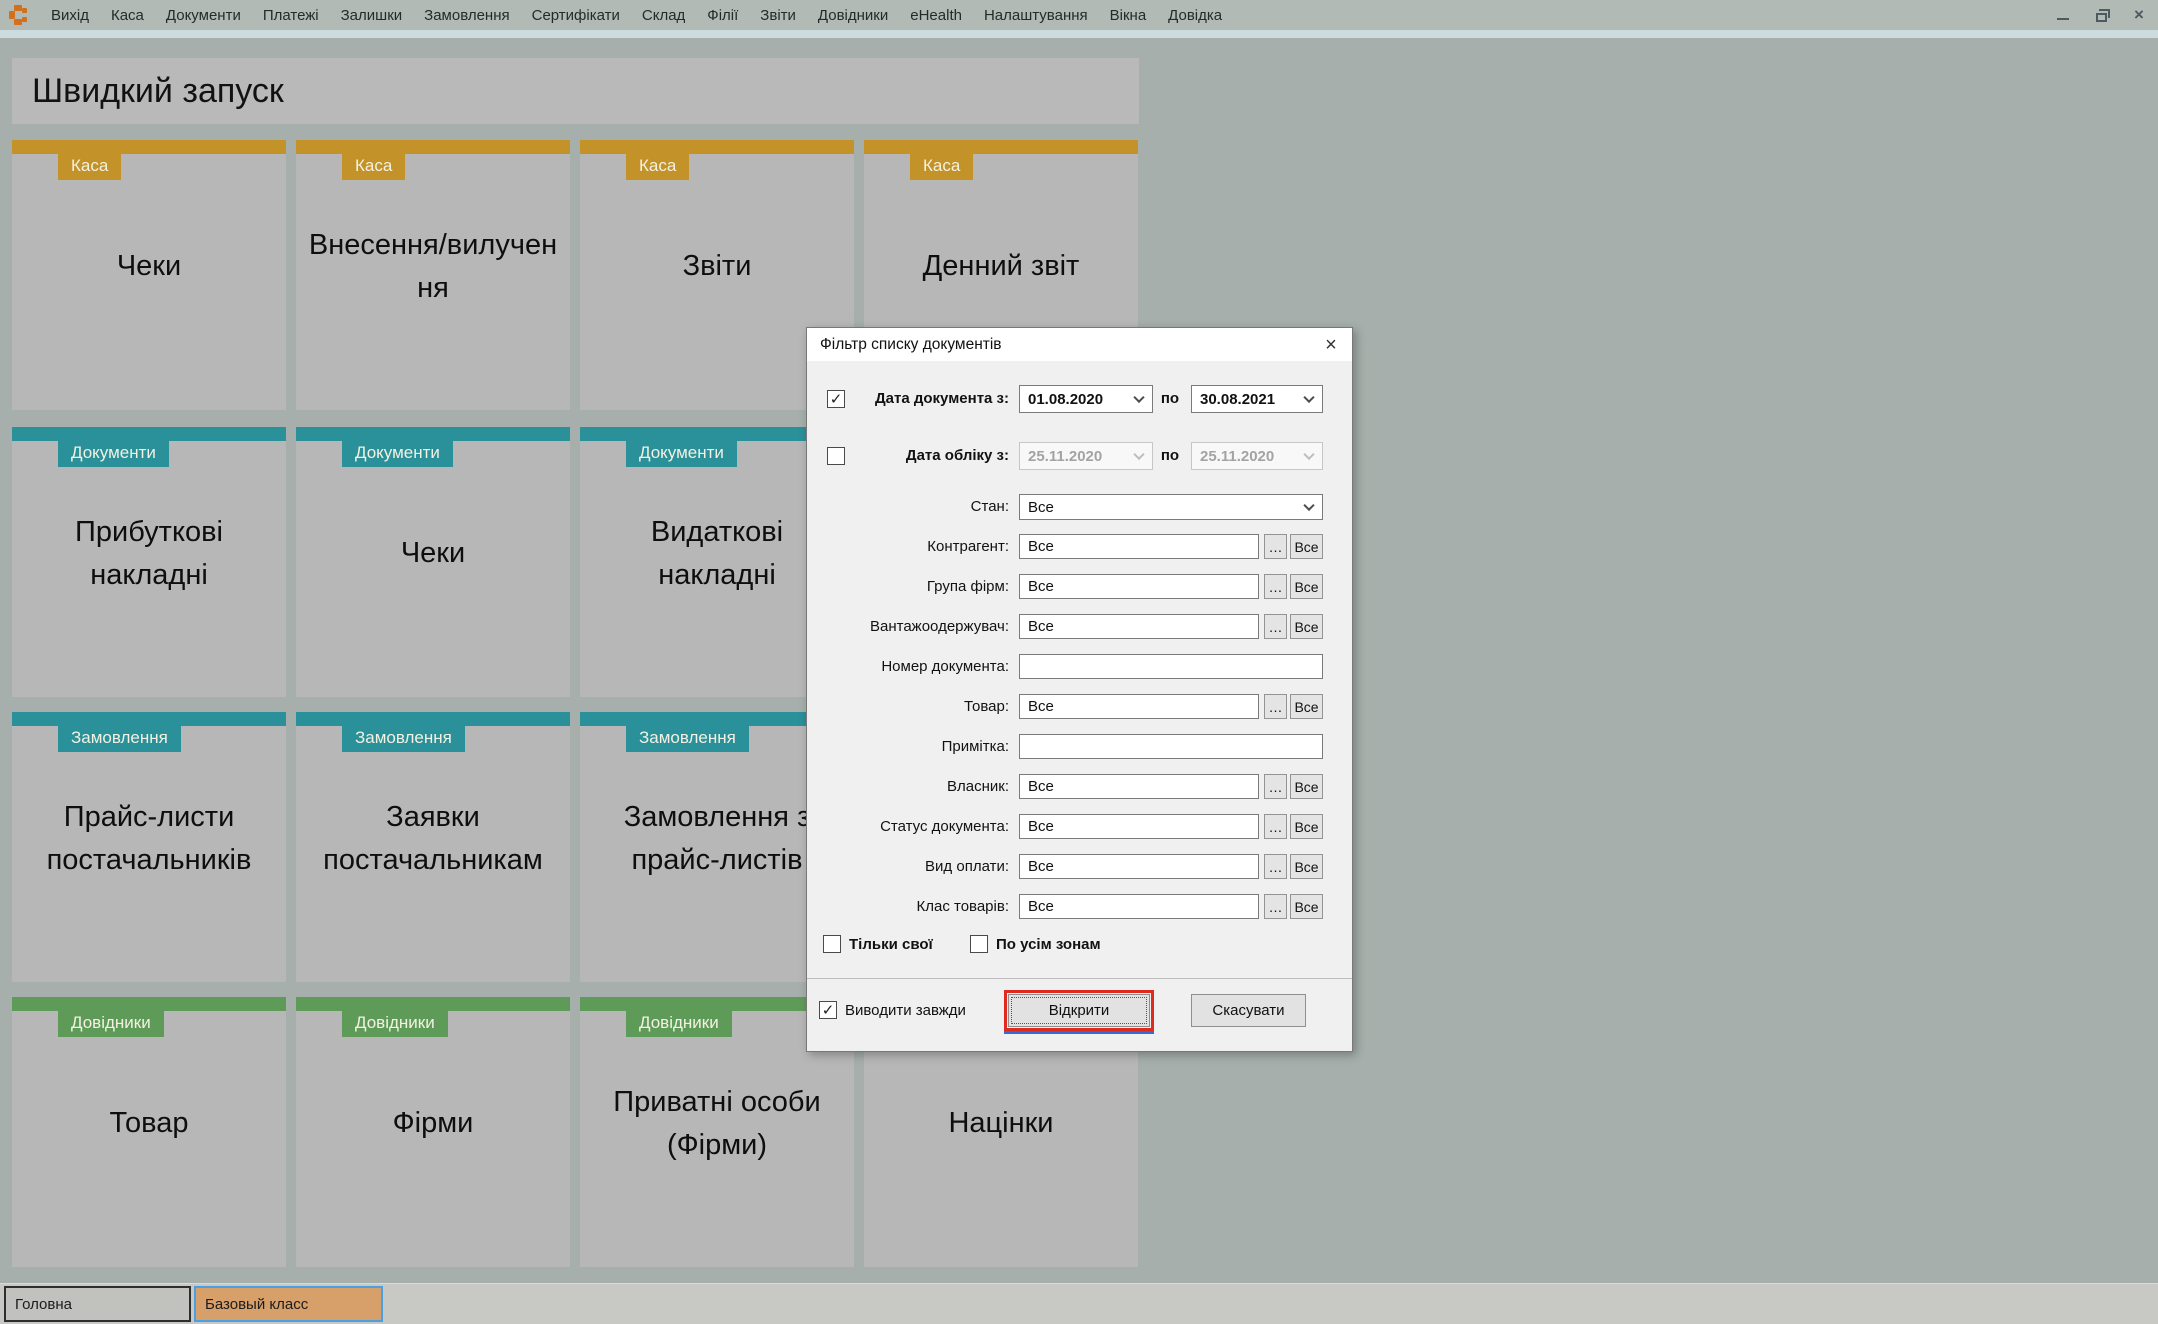 This screenshot has height=1324, width=2158. I want to click on tile-dov-tovar: Довідники Товар, so click(149, 1132).